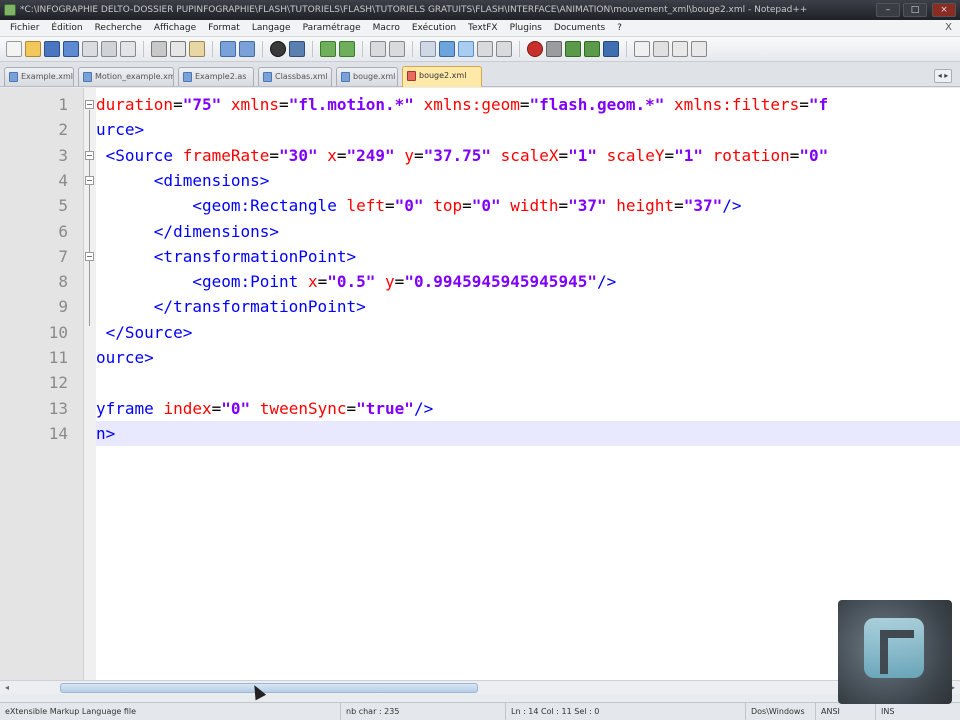 Image resolution: width=960 pixels, height=720 pixels. What do you see at coordinates (528, 408) in the screenshot?
I see `code-line: yframe index="0" tweenSync="true"/>` at bounding box center [528, 408].